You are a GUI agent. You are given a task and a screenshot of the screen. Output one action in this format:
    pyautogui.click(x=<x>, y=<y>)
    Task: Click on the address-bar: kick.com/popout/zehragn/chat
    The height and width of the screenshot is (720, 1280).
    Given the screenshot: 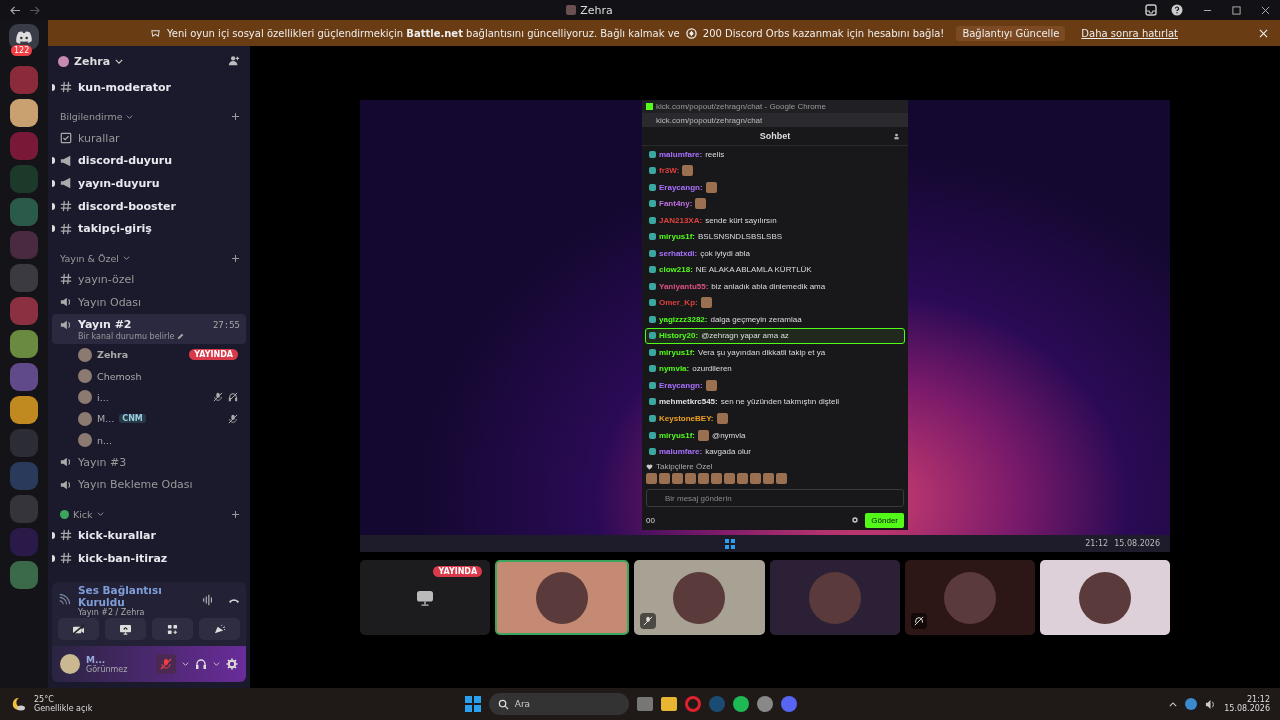 What is the action you would take?
    pyautogui.click(x=775, y=120)
    